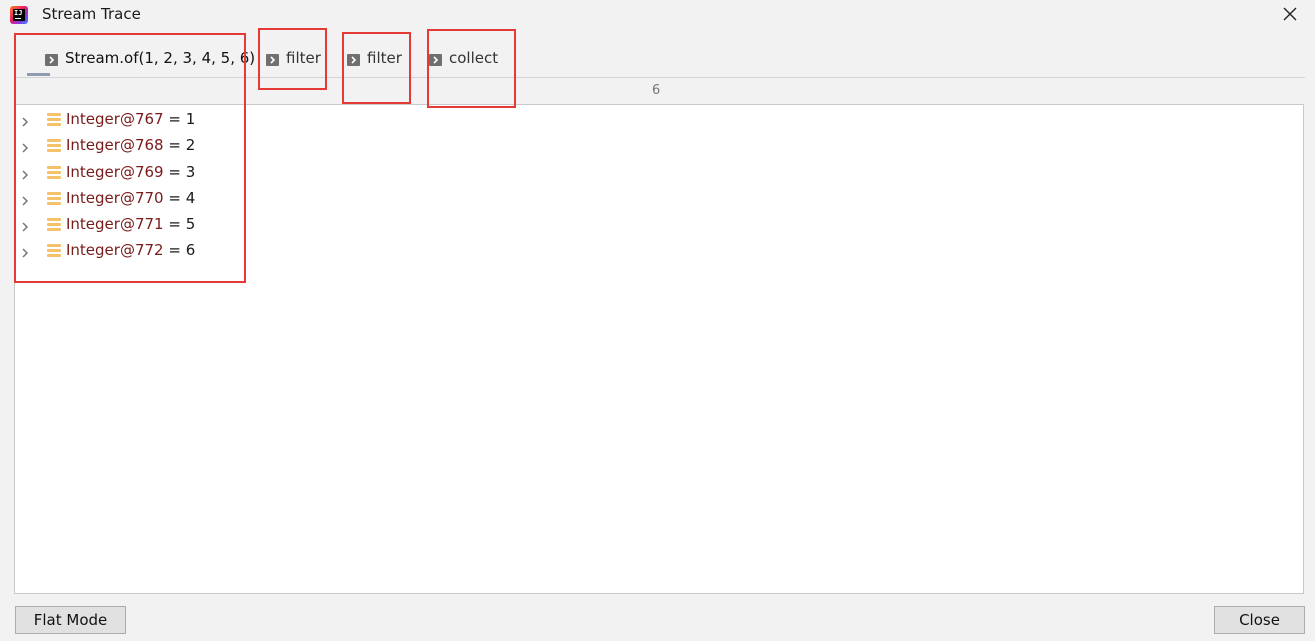 The height and width of the screenshot is (641, 1315). I want to click on intellij-idea-icon: IJ, so click(19, 15).